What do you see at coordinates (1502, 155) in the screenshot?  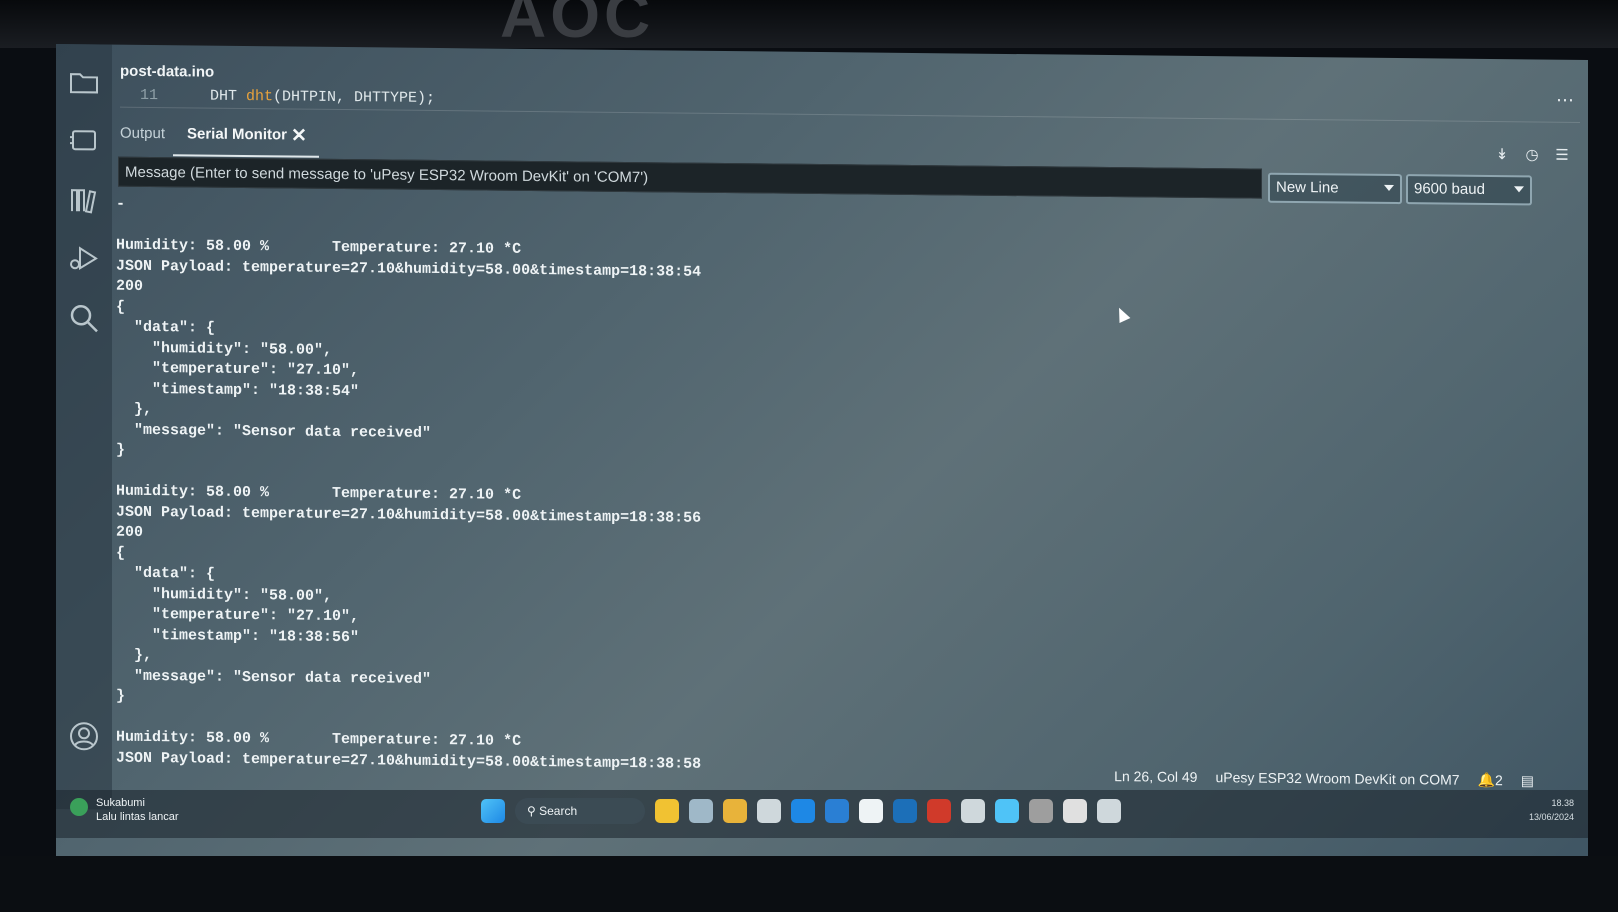 I see `autoscroll-icon: ↡` at bounding box center [1502, 155].